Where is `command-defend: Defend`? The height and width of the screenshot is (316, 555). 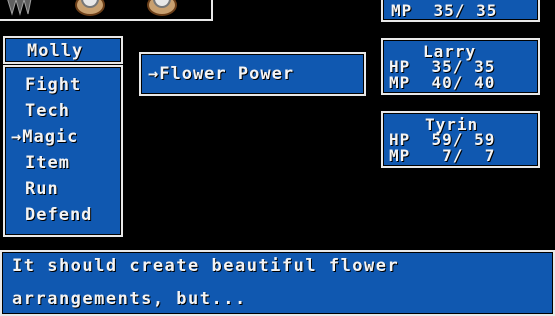
command-defend: Defend is located at coordinates (58, 215).